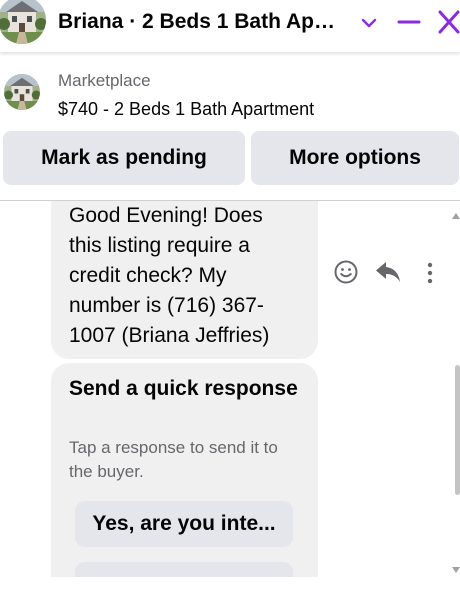 The image size is (460, 594). Describe the element at coordinates (430, 273) in the screenshot. I see `more-vertical-icon` at that location.